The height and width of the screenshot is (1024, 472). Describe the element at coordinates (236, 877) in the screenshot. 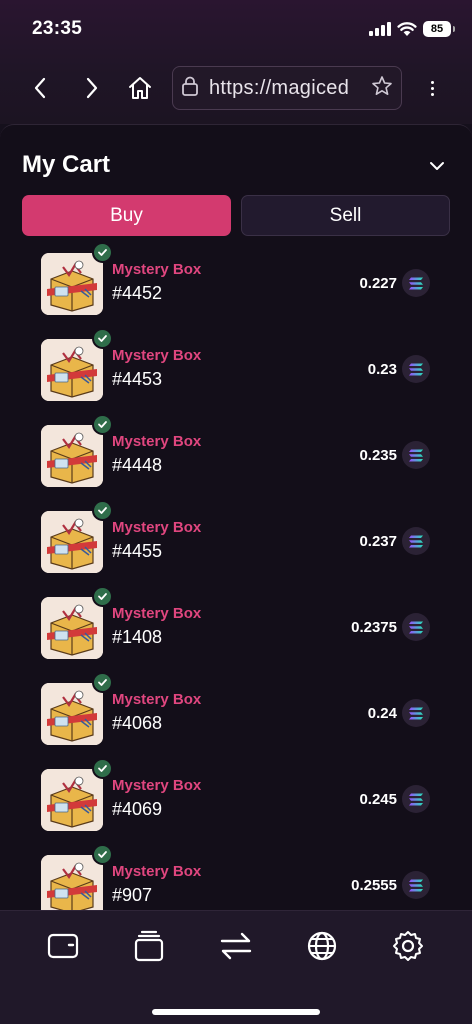

I see `list-item: Mystery Box #907 0.2555` at that location.